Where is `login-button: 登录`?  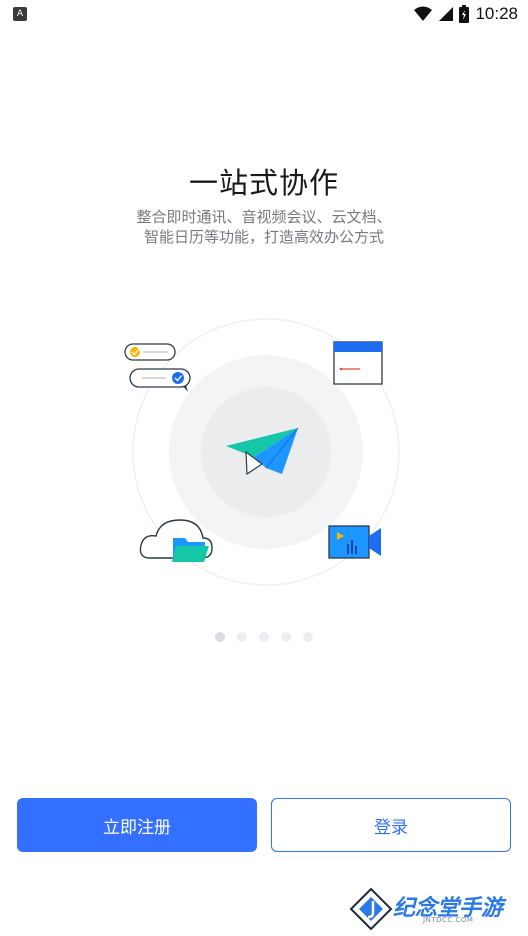 login-button: 登录 is located at coordinates (391, 825).